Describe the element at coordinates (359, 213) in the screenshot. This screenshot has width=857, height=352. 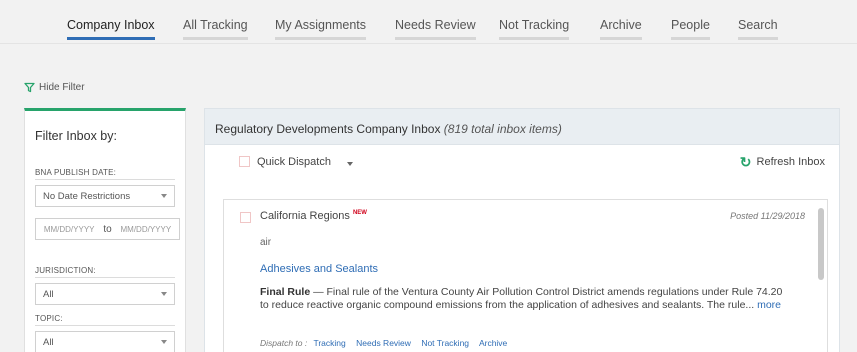
I see `new-badge: NEW` at that location.